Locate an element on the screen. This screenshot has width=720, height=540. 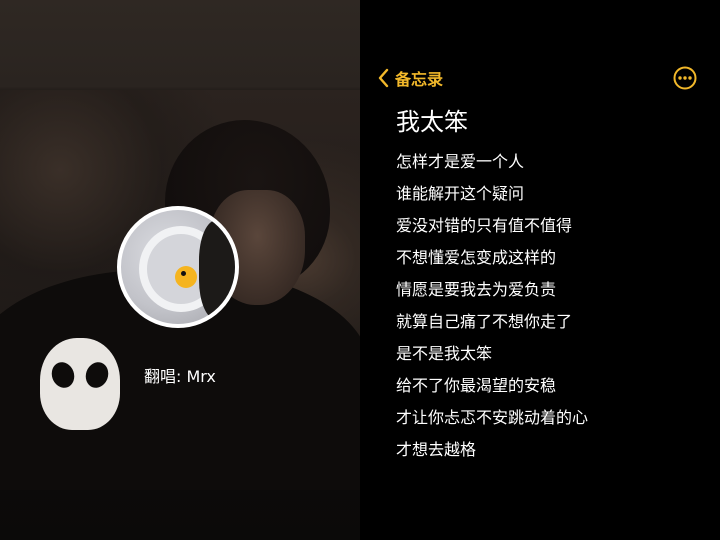
lyric-line: 谁能解开这个疑问 is located at coordinates (460, 193).